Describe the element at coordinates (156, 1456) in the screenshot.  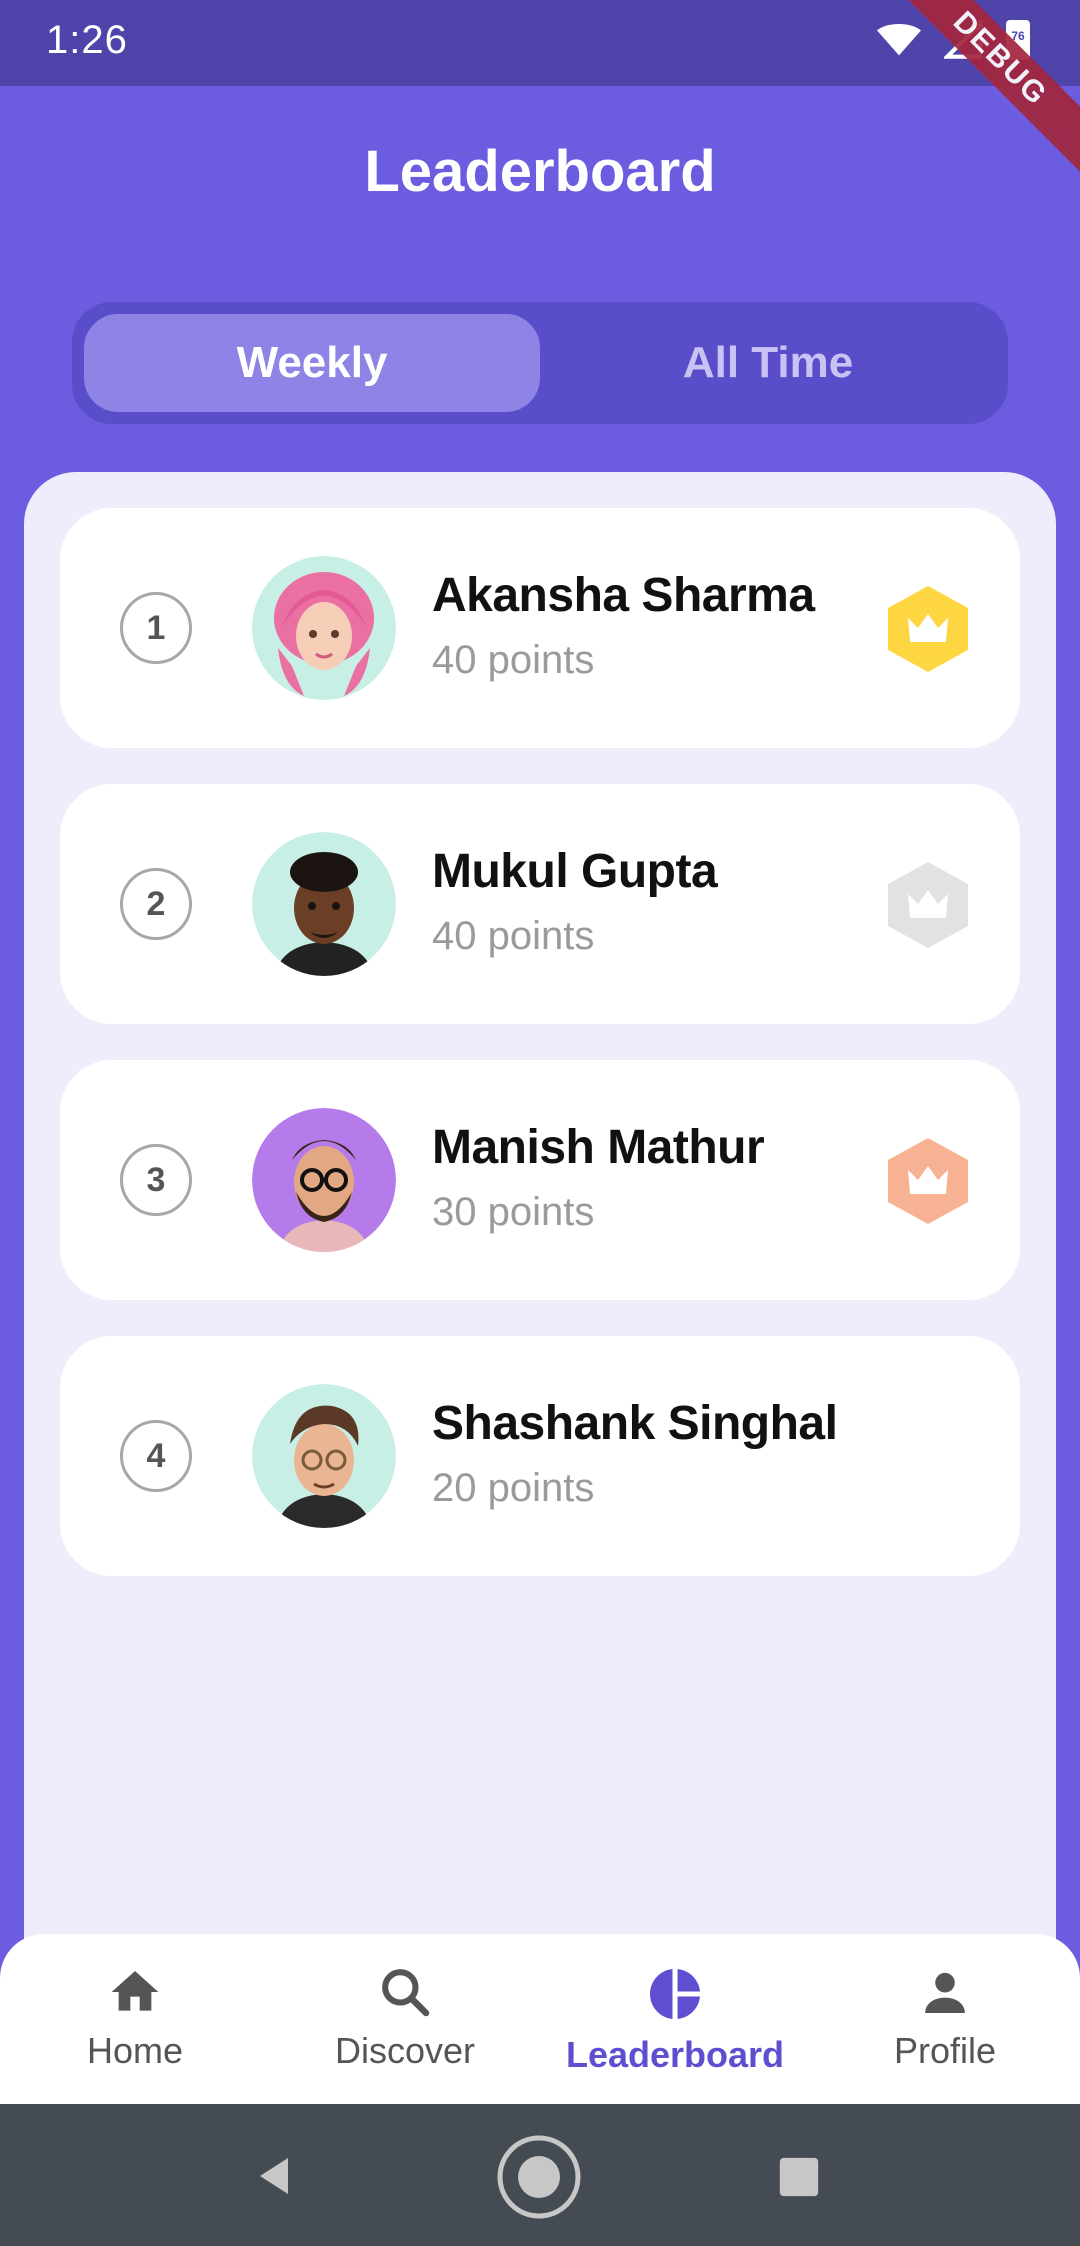
I see `rank-badge: 4` at that location.